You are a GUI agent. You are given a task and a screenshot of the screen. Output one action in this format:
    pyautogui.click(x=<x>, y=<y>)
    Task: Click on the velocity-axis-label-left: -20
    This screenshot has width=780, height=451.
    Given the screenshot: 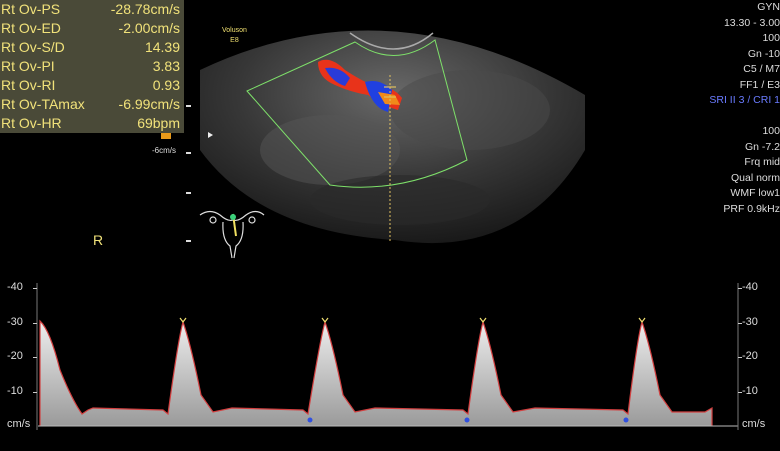 What is the action you would take?
    pyautogui.click(x=15, y=356)
    